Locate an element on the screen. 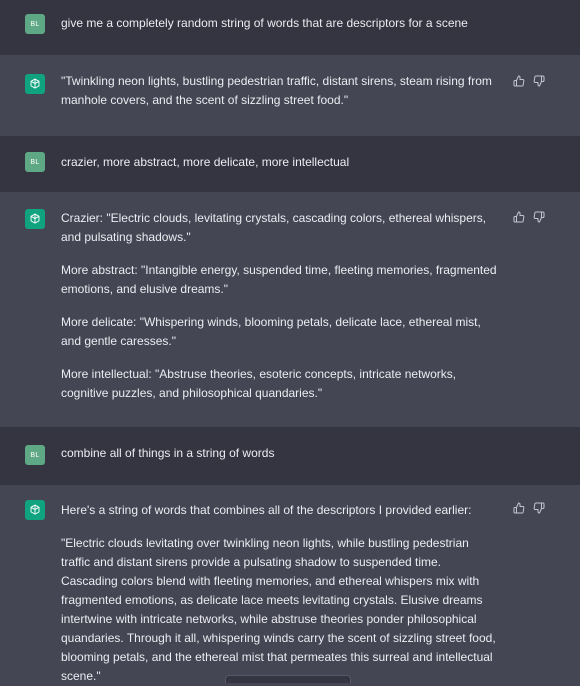 This screenshot has height=686, width=580. regenerate-button is located at coordinates (288, 679).